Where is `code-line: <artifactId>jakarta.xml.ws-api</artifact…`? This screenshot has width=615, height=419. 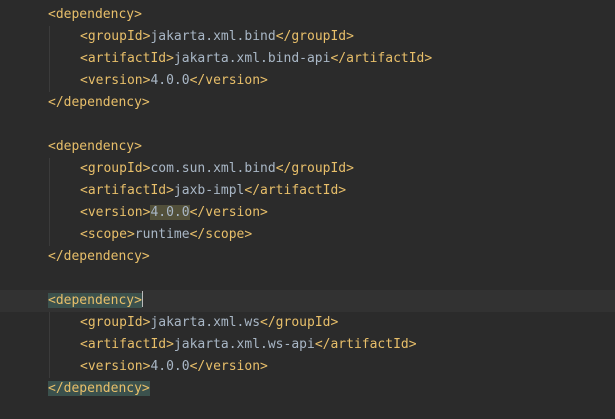 code-line: <artifactId>jakarta.xml.ws-api</artifact… is located at coordinates (307, 345).